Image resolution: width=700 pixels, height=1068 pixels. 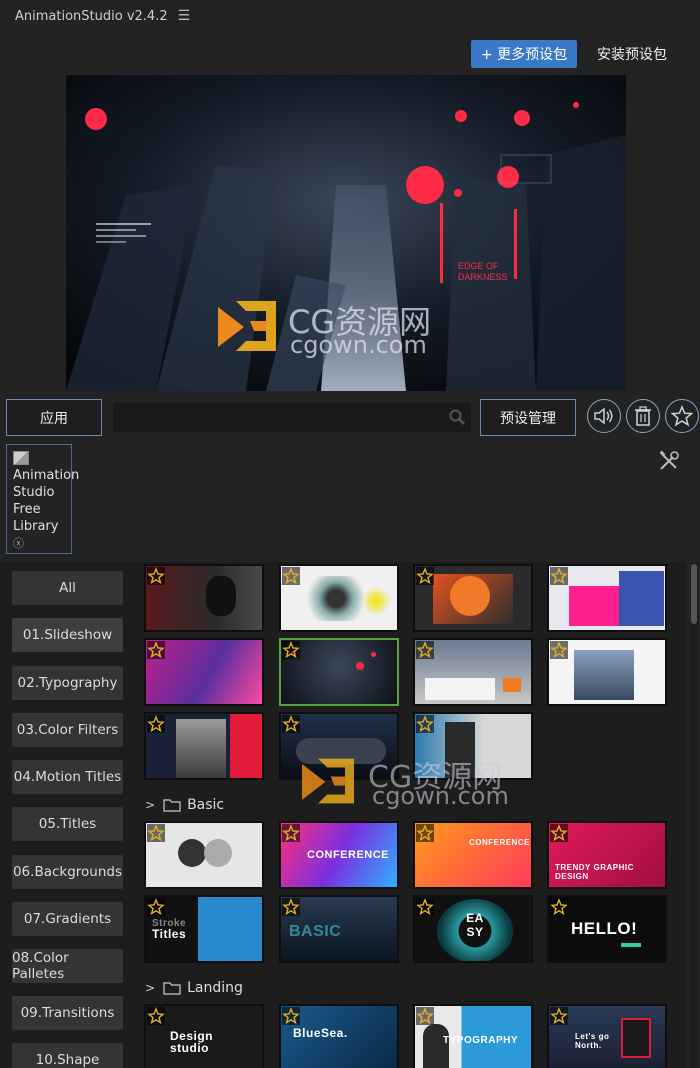 What do you see at coordinates (54, 417) in the screenshot?
I see `apply-button: 应用` at bounding box center [54, 417].